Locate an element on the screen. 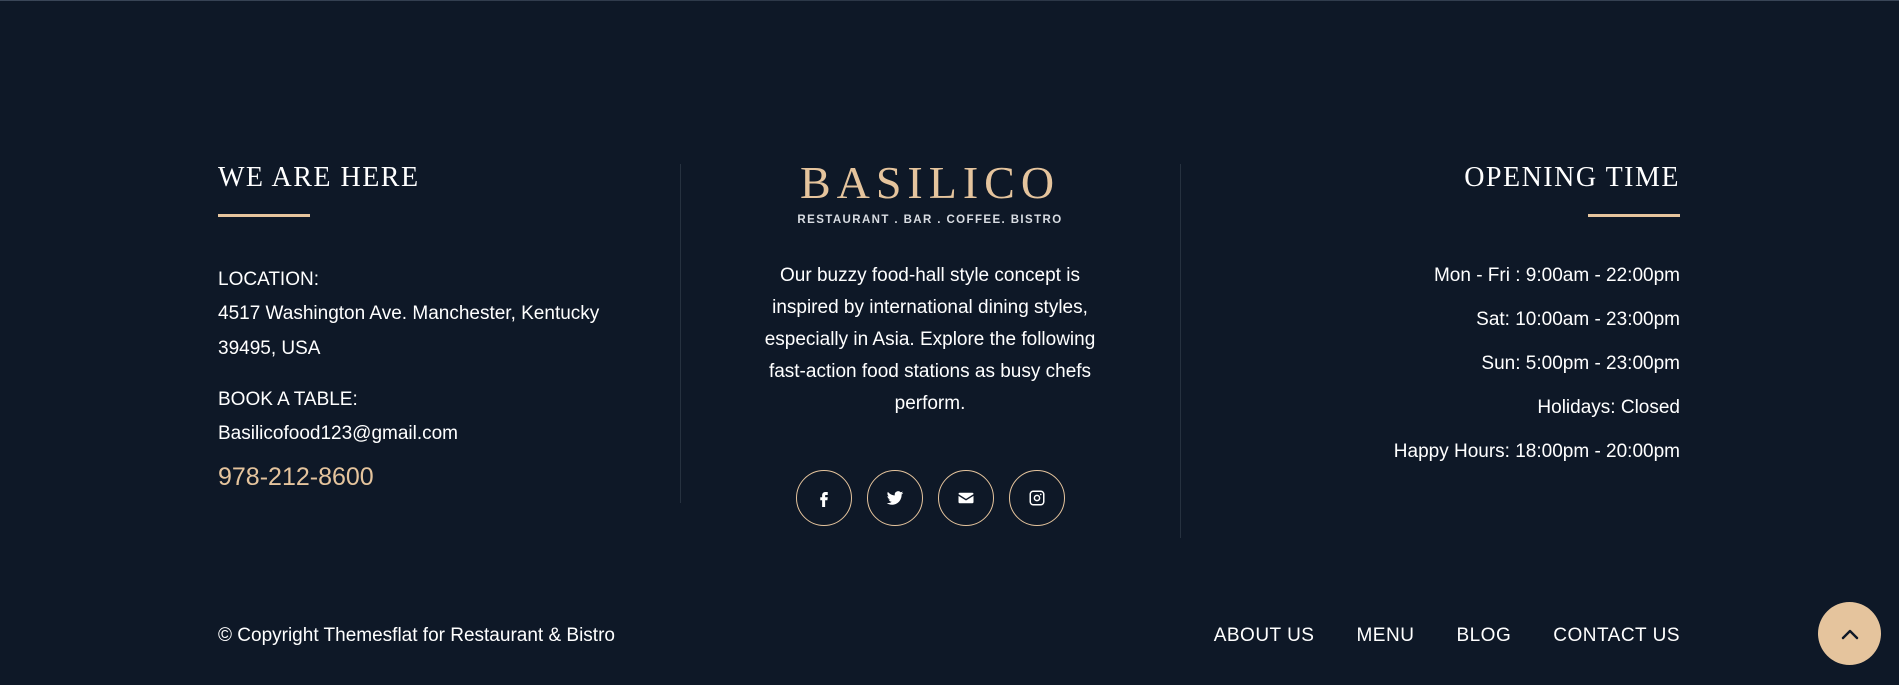 This screenshot has height=685, width=1899. we-are-here-heading: WE ARE HERE is located at coordinates (319, 177).